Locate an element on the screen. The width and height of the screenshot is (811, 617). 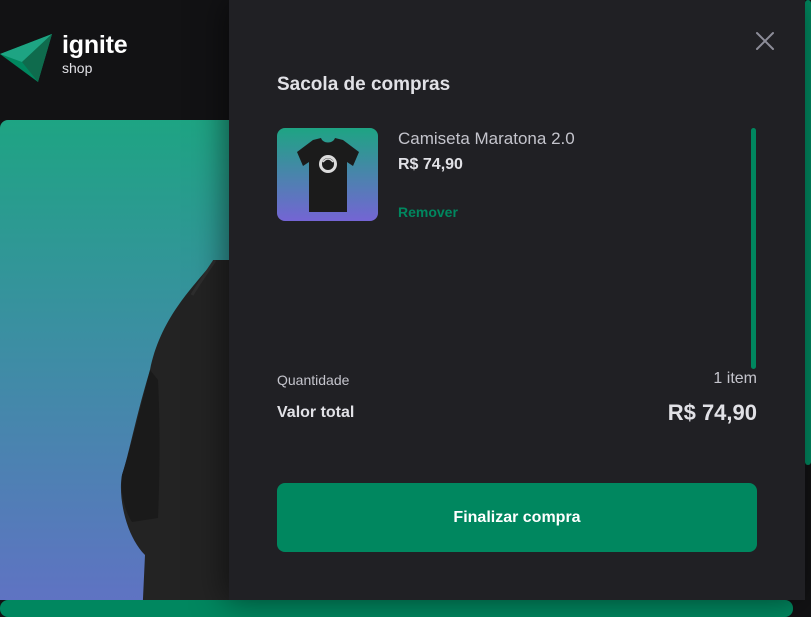
cart-item-price: R$ 74,90 is located at coordinates (430, 164).